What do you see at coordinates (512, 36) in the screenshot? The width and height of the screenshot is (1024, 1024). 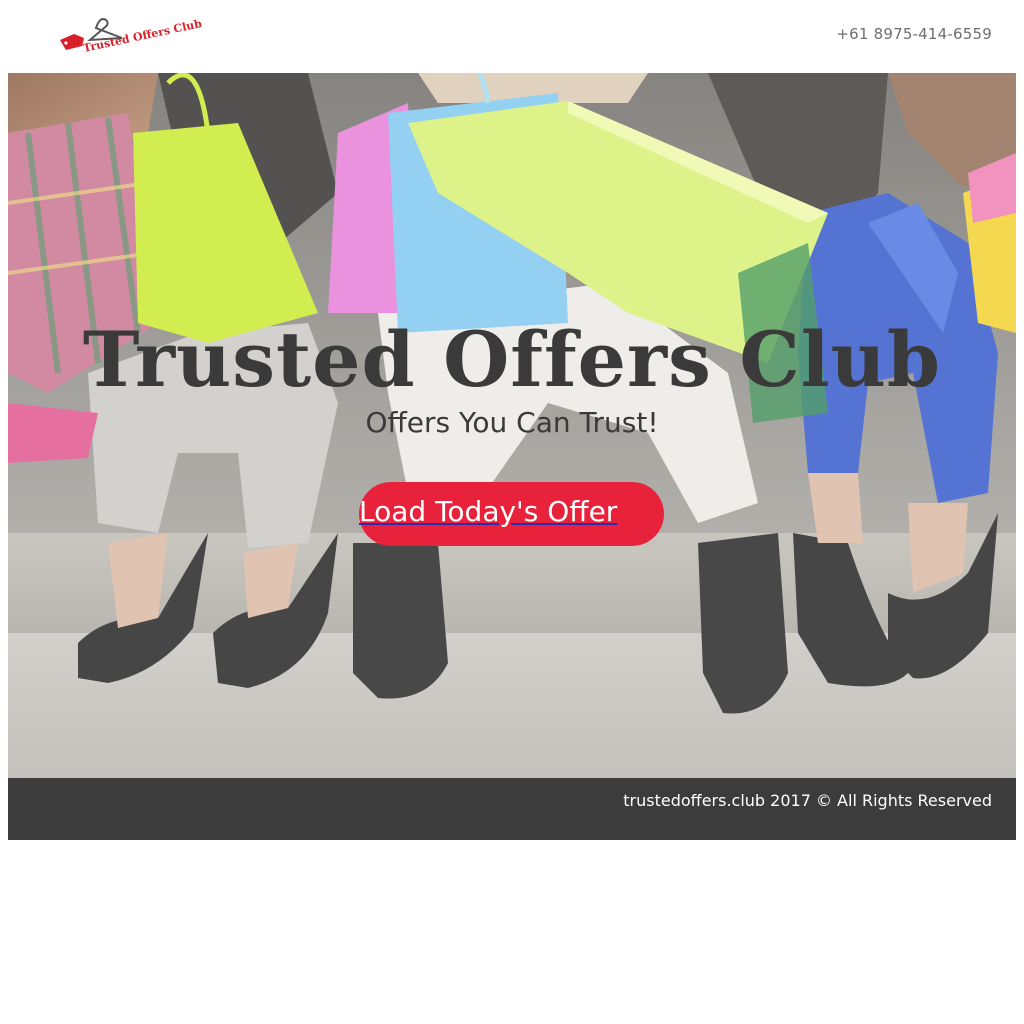 I see `site-header: Trusted Offers Club +61 8975-414-6559` at bounding box center [512, 36].